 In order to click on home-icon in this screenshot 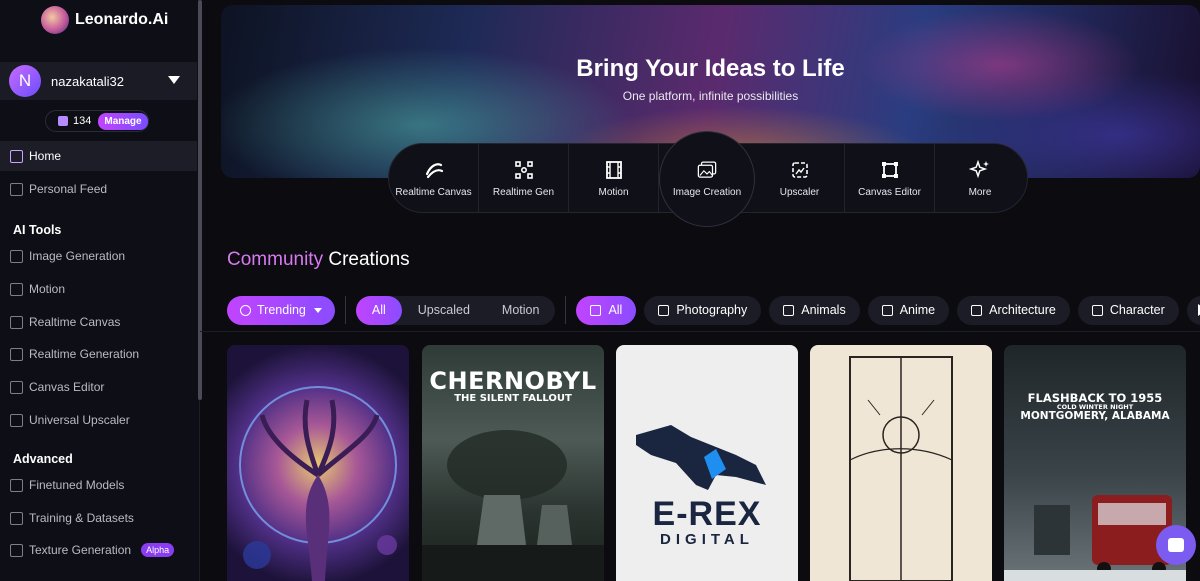, I will do `click(16, 156)`.